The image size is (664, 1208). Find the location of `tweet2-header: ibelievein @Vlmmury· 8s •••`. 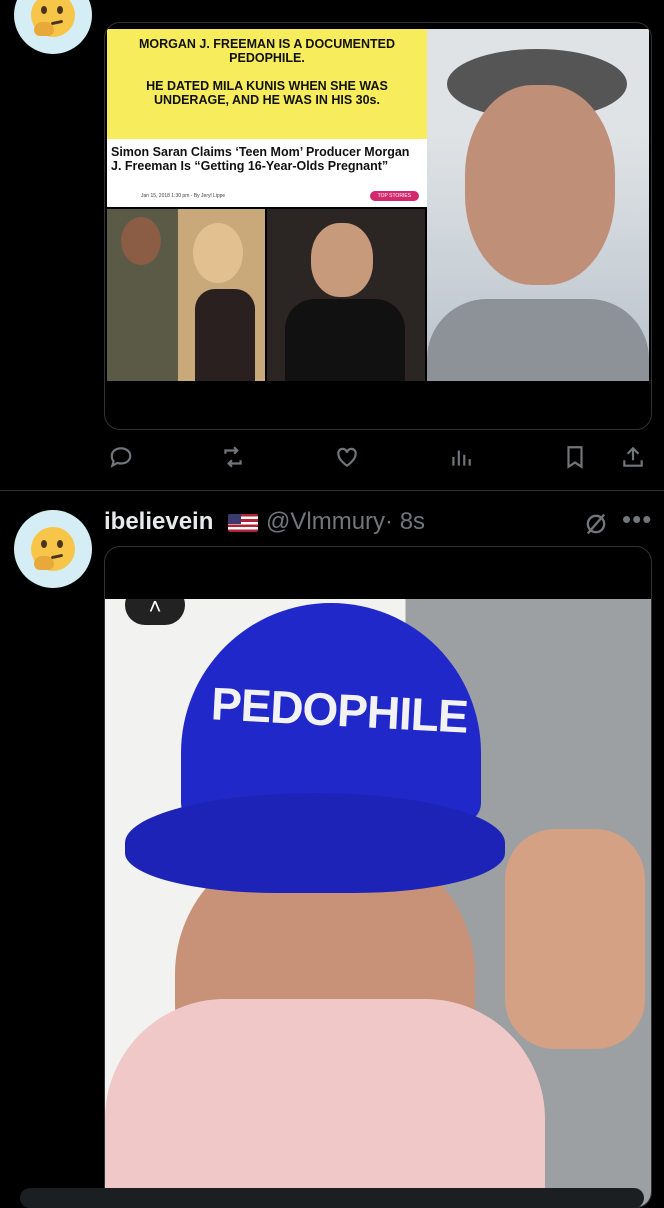

tweet2-header: ibelievein @Vlmmury· 8s ••• is located at coordinates (378, 522).